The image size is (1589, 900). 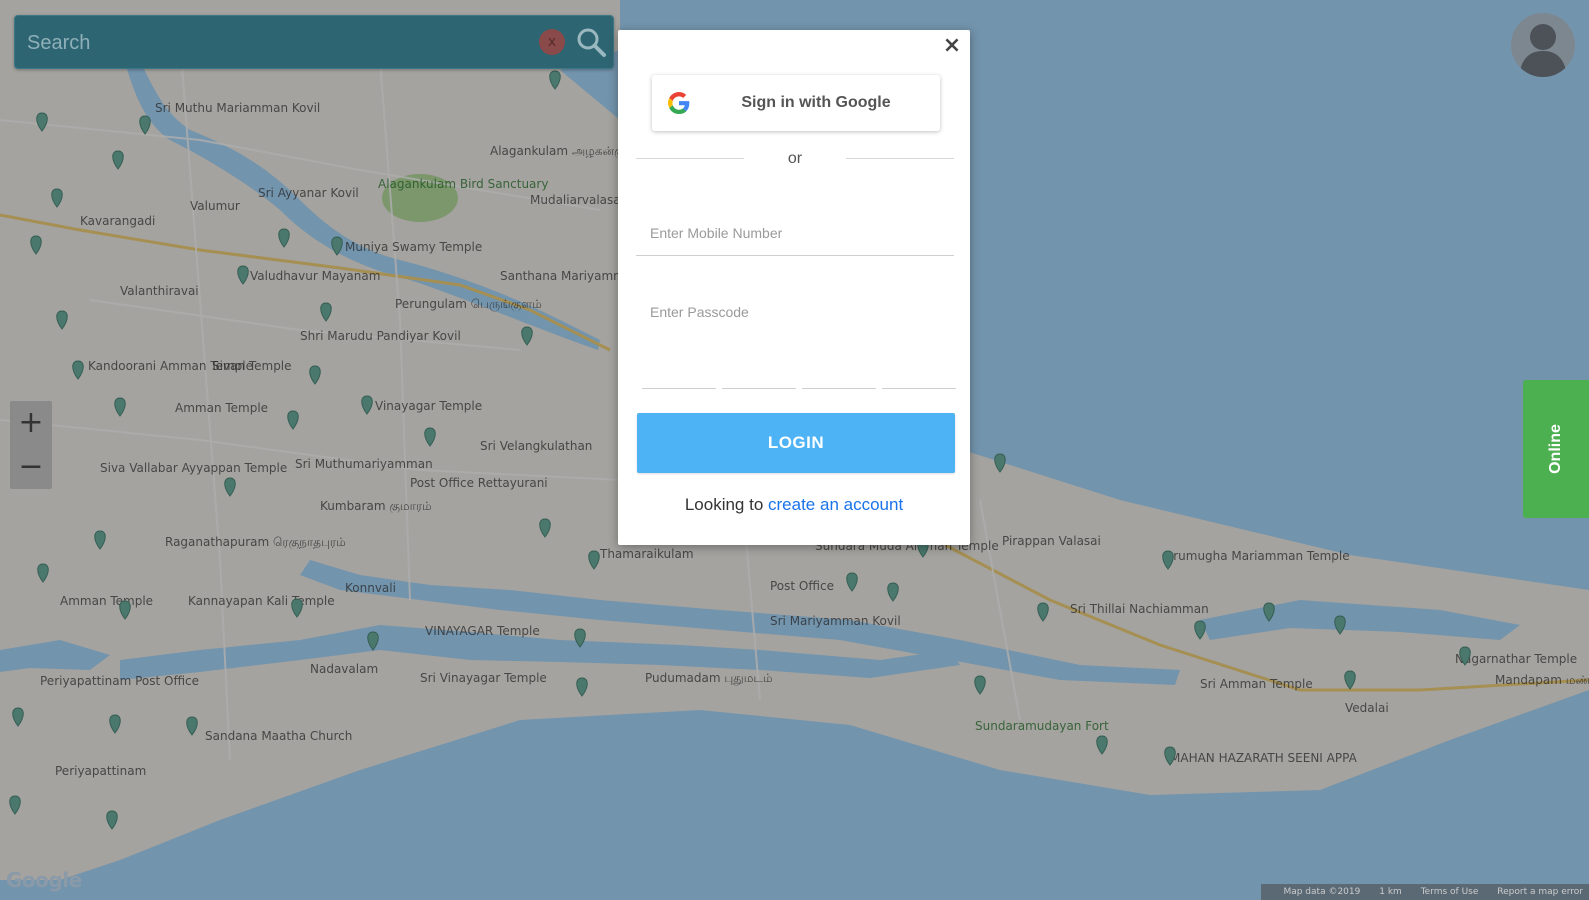 I want to click on search-bar: x, so click(x=314, y=42).